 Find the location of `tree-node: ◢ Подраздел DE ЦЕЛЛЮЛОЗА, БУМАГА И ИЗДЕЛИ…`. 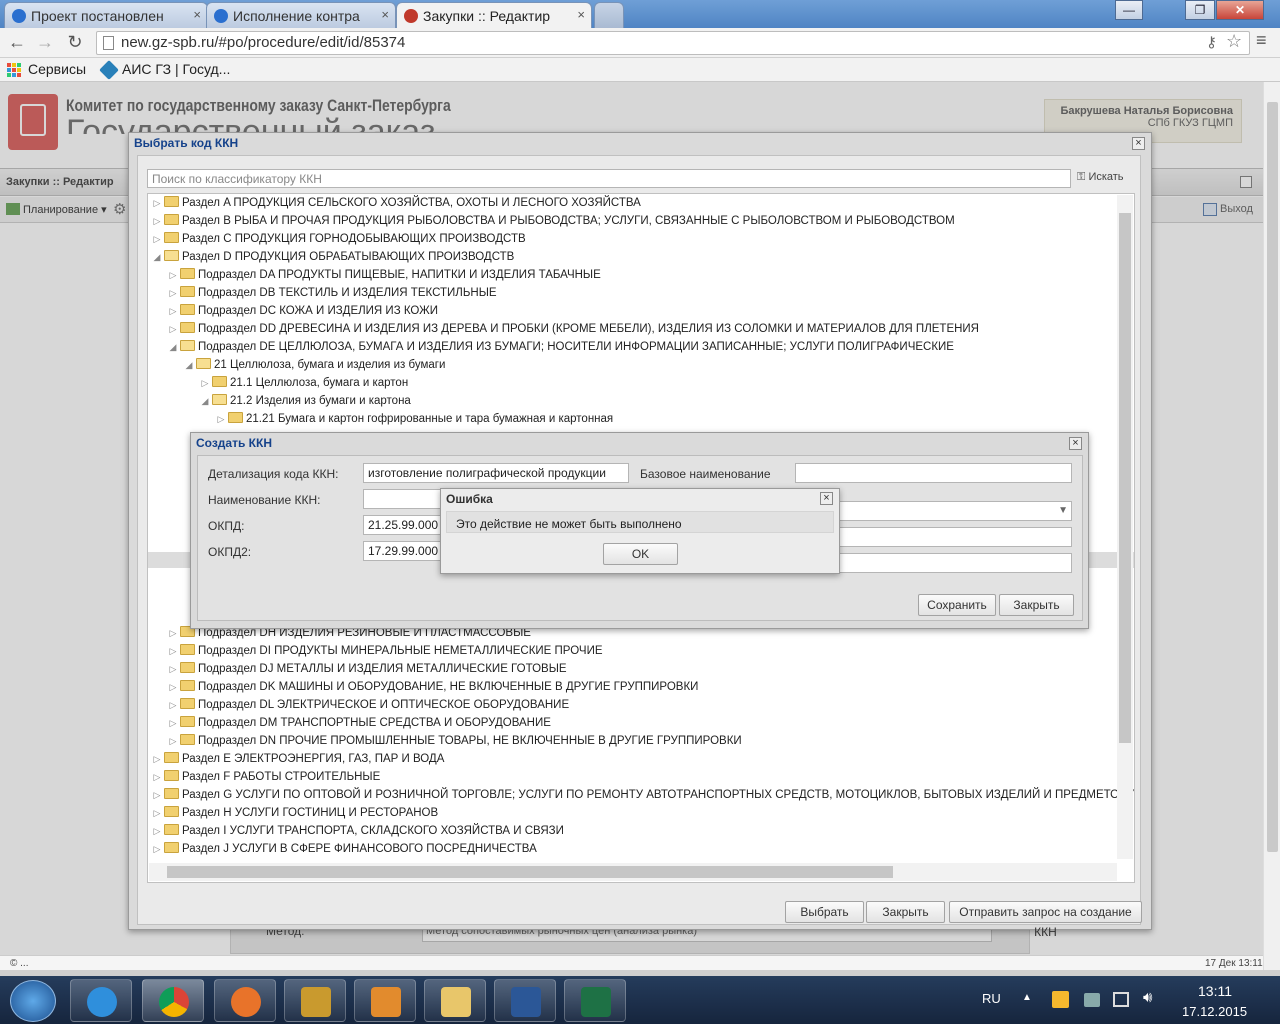

tree-node: ◢ Подраздел DE ЦЕЛЛЮЛОЗА, БУМАГА И ИЗДЕЛИ… is located at coordinates (552, 347).